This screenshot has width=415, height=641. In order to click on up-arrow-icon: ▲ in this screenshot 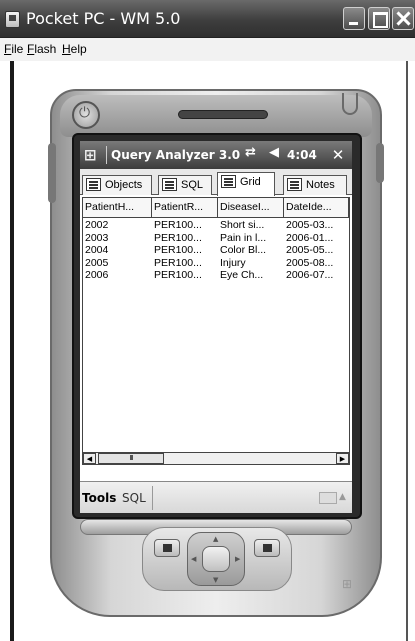, I will do `click(215, 539)`.